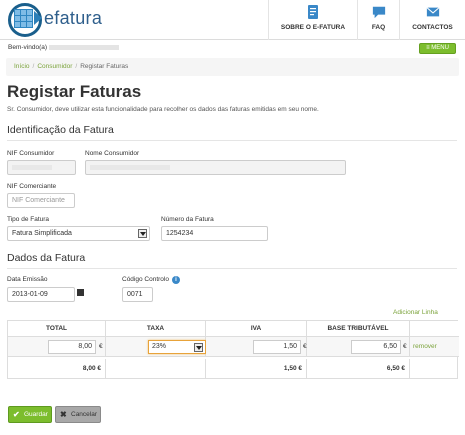 This screenshot has height=435, width=465. I want to click on remove-line-link: remover, so click(425, 346).